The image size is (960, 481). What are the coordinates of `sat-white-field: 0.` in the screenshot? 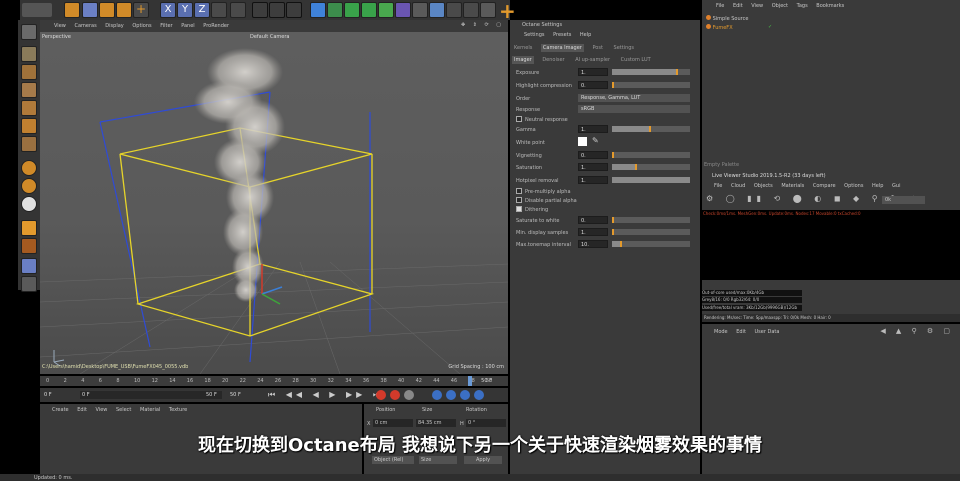 It's located at (593, 220).